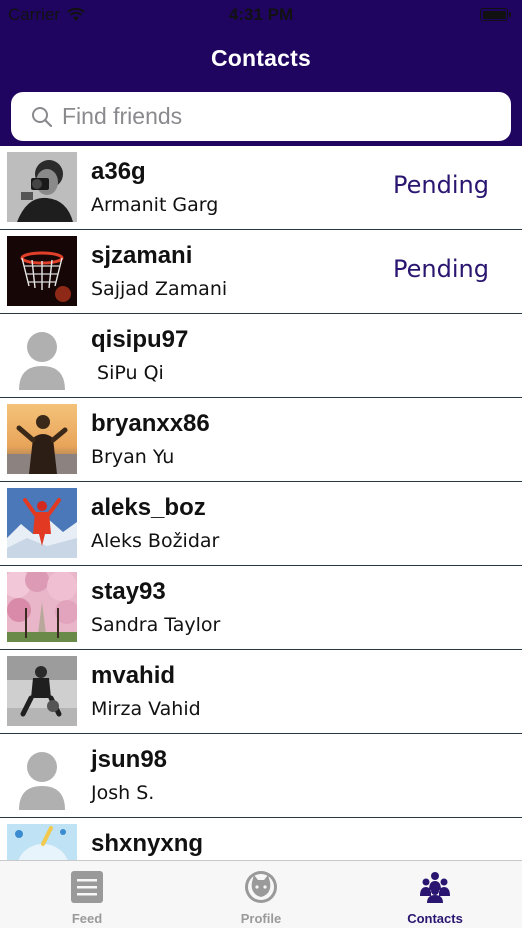  I want to click on tab-profile: Profile, so click(261, 894).